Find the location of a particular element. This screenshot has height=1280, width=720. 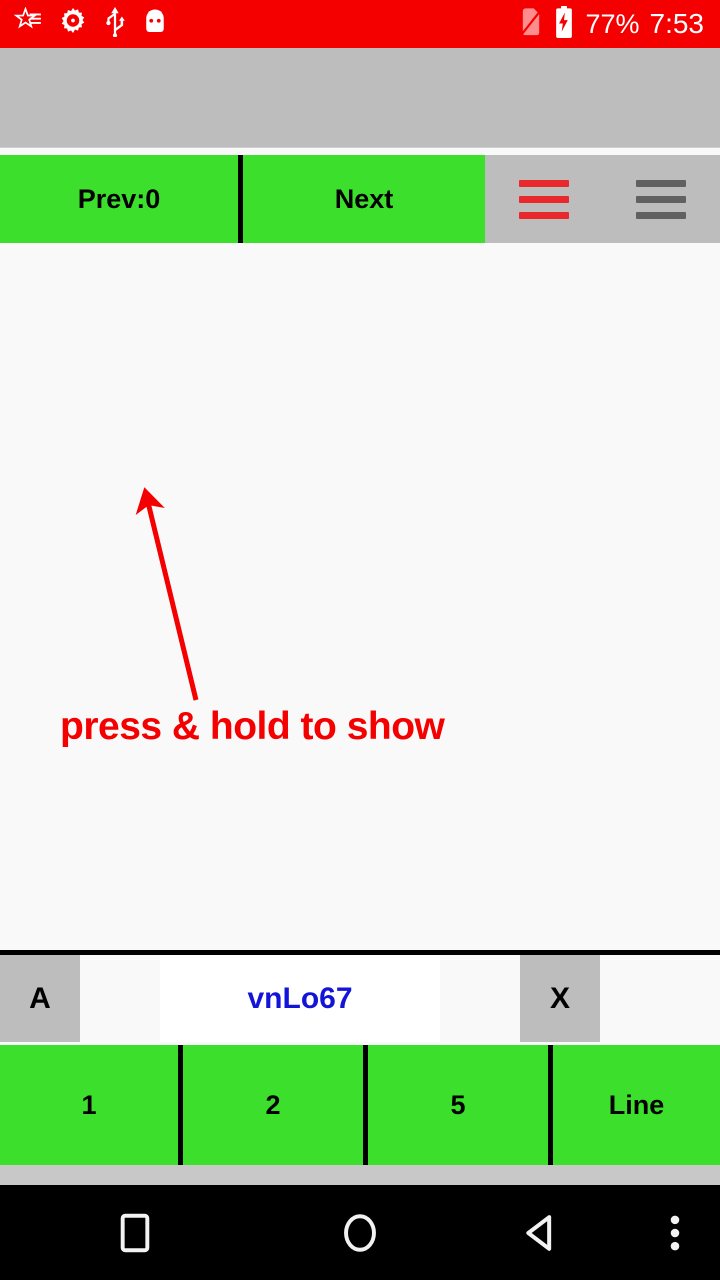

top-grey-panel is located at coordinates (360, 98).